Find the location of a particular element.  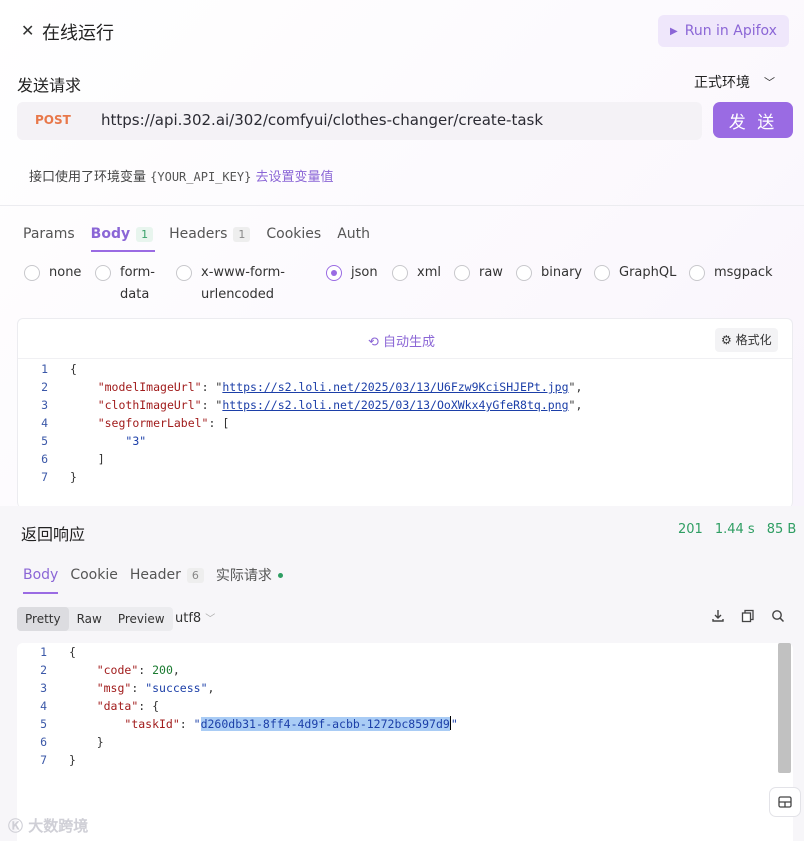

play-icon: ▶ is located at coordinates (674, 31).